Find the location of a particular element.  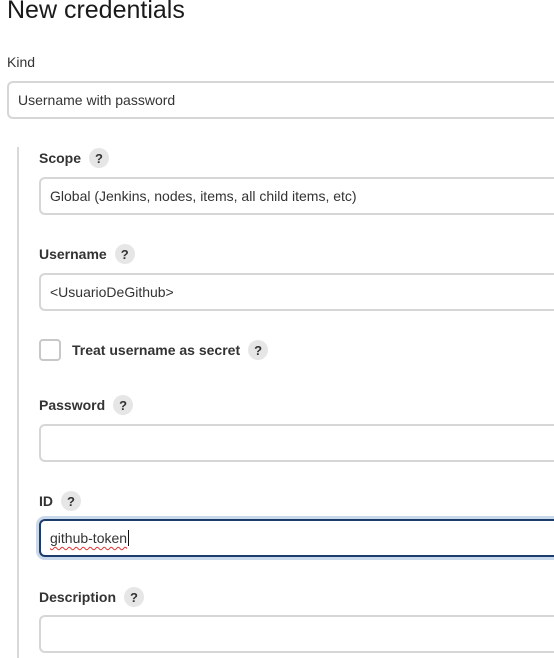

username-label: Username ? is located at coordinates (87, 254).